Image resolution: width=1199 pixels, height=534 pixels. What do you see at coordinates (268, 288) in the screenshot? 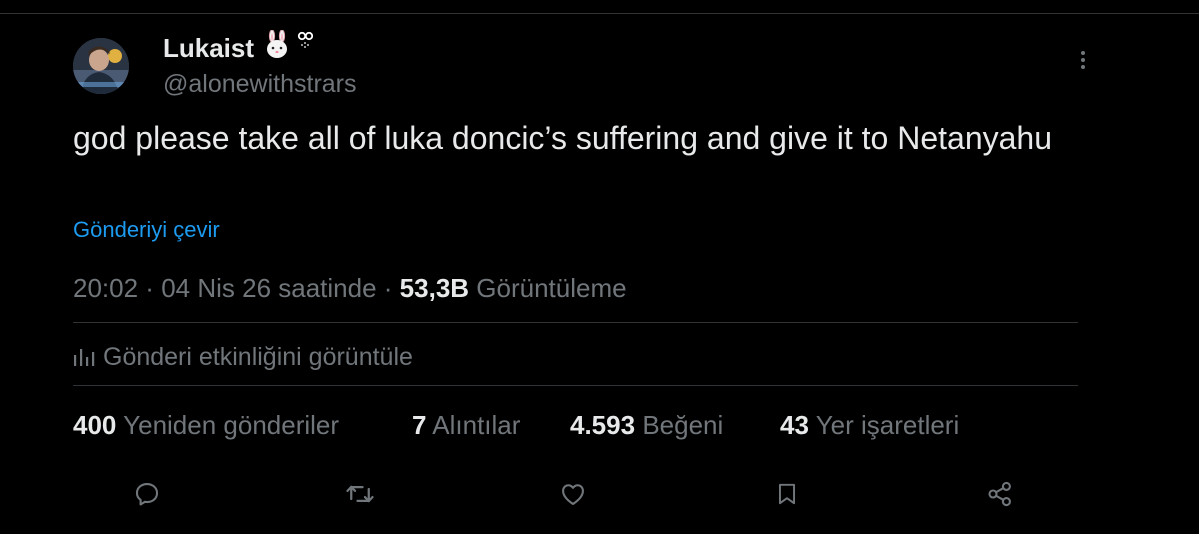
I see `tweet-date: 04 Nis 26 saatinde` at bounding box center [268, 288].